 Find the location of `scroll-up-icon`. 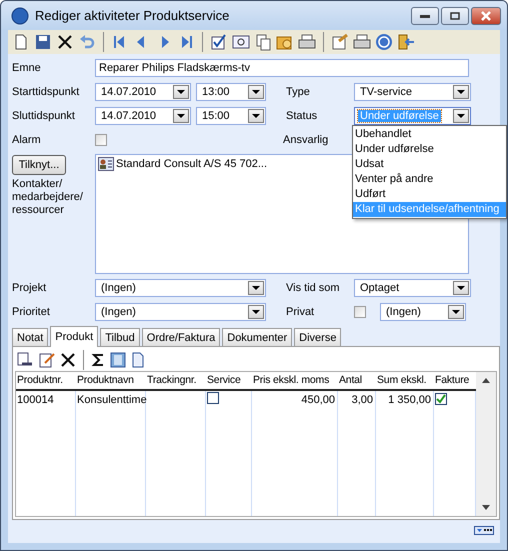

scroll-up-icon is located at coordinates (486, 380).